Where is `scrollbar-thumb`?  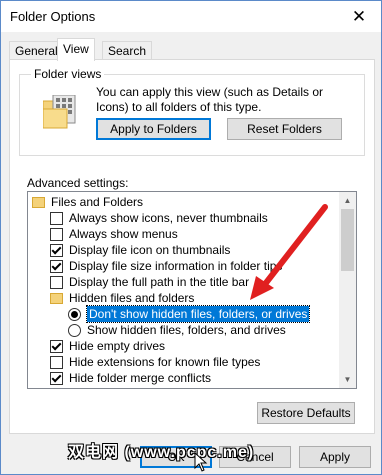 scrollbar-thumb is located at coordinates (347, 240).